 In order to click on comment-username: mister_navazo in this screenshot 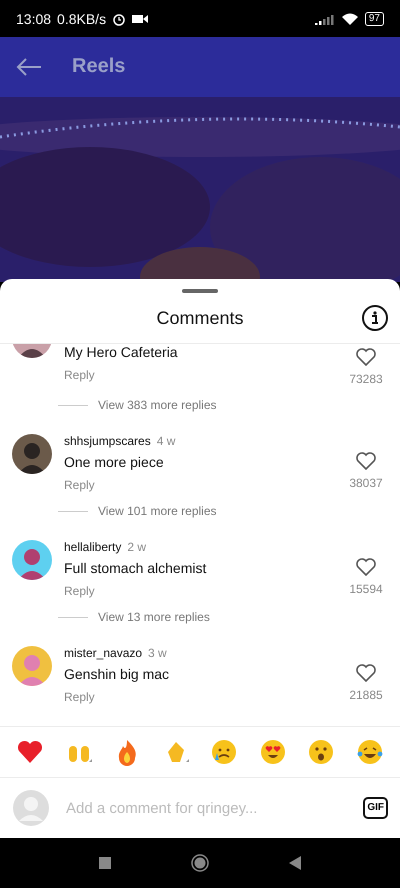, I will do `click(103, 653)`.